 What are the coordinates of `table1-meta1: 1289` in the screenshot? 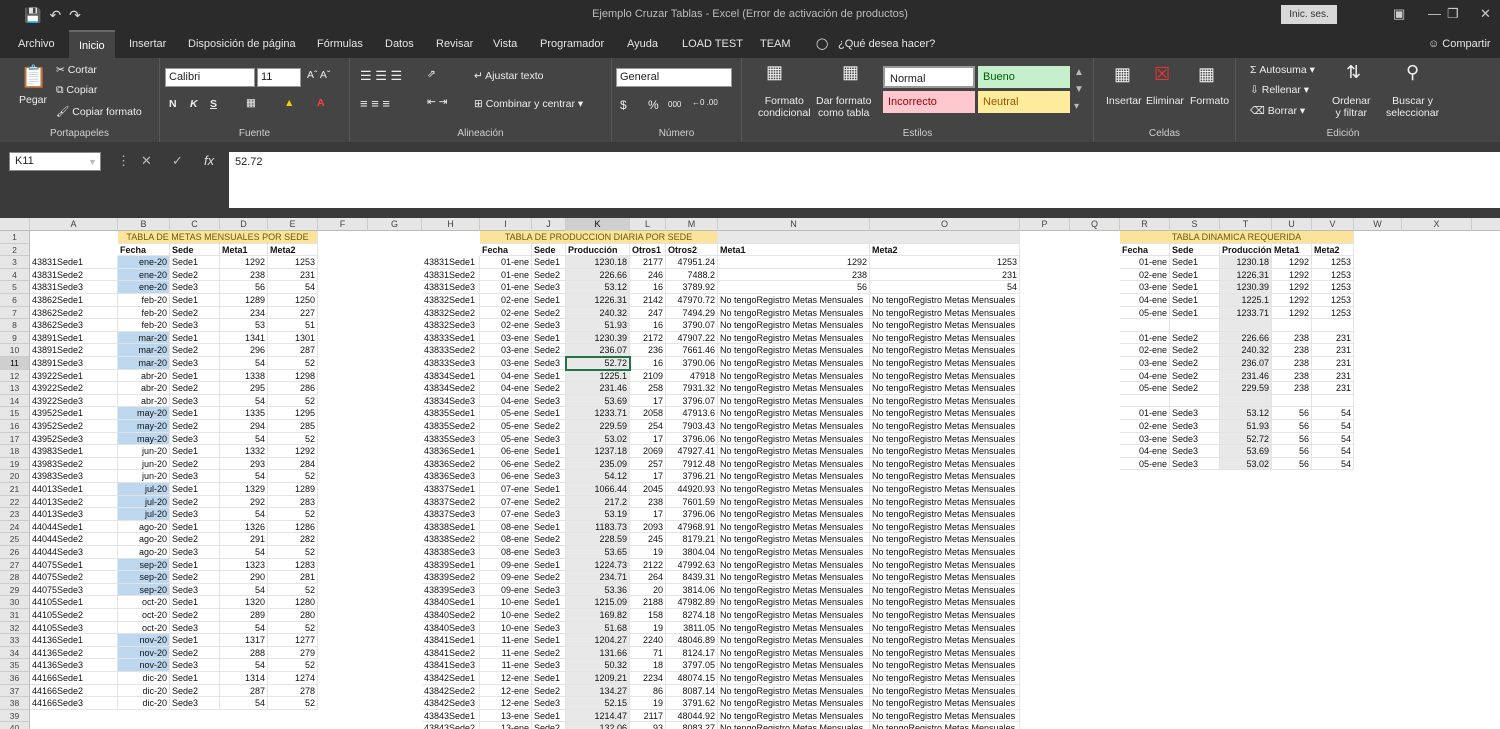 It's located at (244, 300).